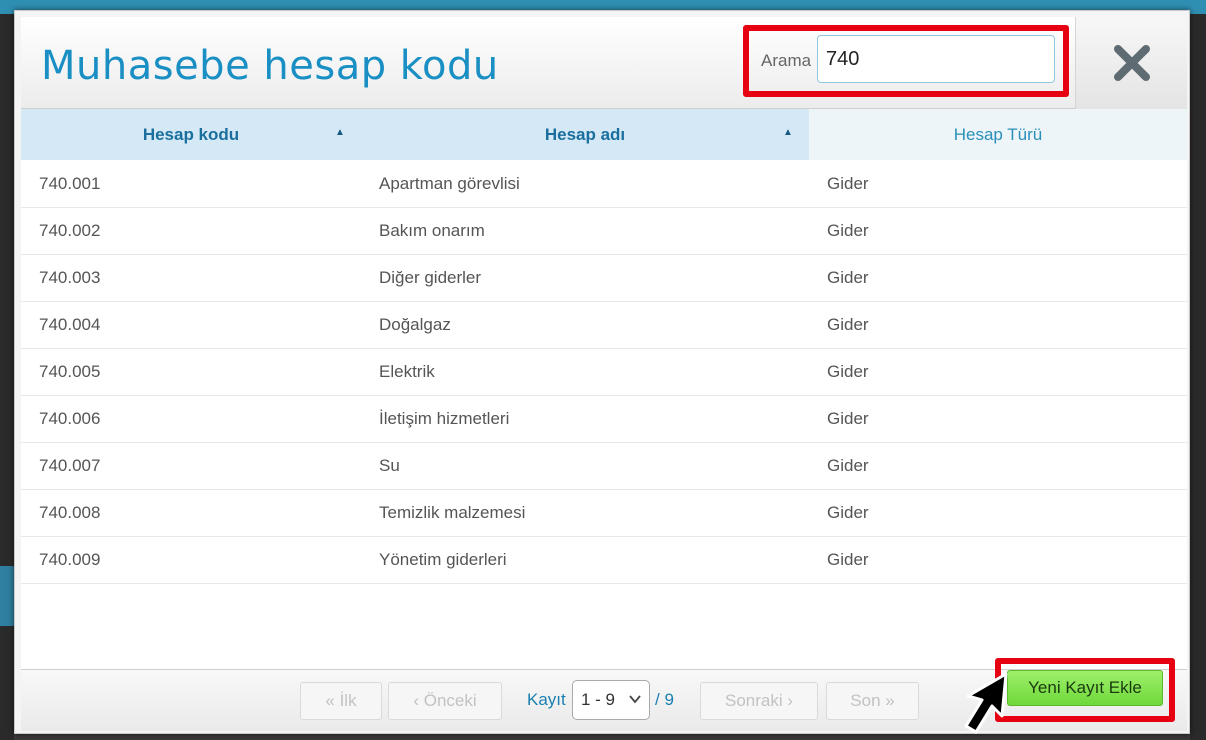 The width and height of the screenshot is (1206, 740). What do you see at coordinates (604, 231) in the screenshot?
I see `table-row: 740.002 Bakım onarım Gider` at bounding box center [604, 231].